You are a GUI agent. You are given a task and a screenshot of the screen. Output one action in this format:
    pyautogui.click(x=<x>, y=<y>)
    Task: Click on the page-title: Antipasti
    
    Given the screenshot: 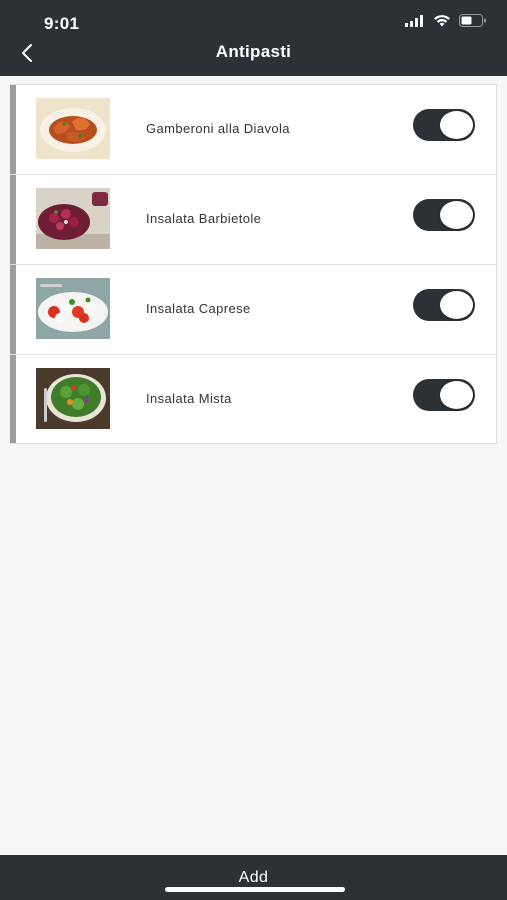 What is the action you would take?
    pyautogui.click(x=253, y=51)
    